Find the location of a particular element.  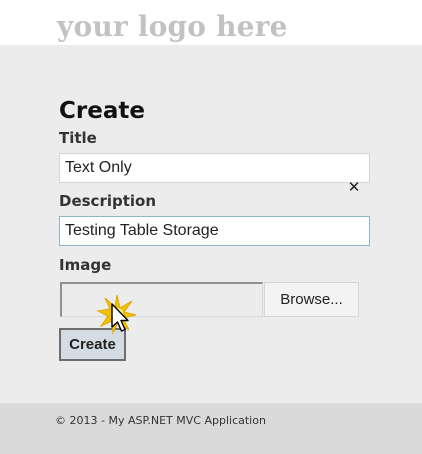

title-input is located at coordinates (214, 168).